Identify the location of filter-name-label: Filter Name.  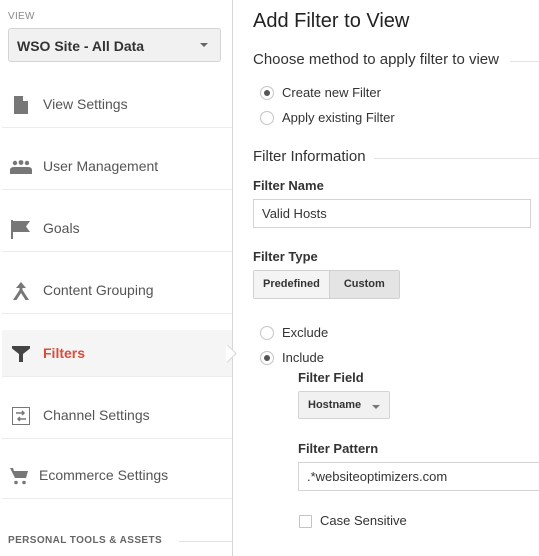
(288, 185).